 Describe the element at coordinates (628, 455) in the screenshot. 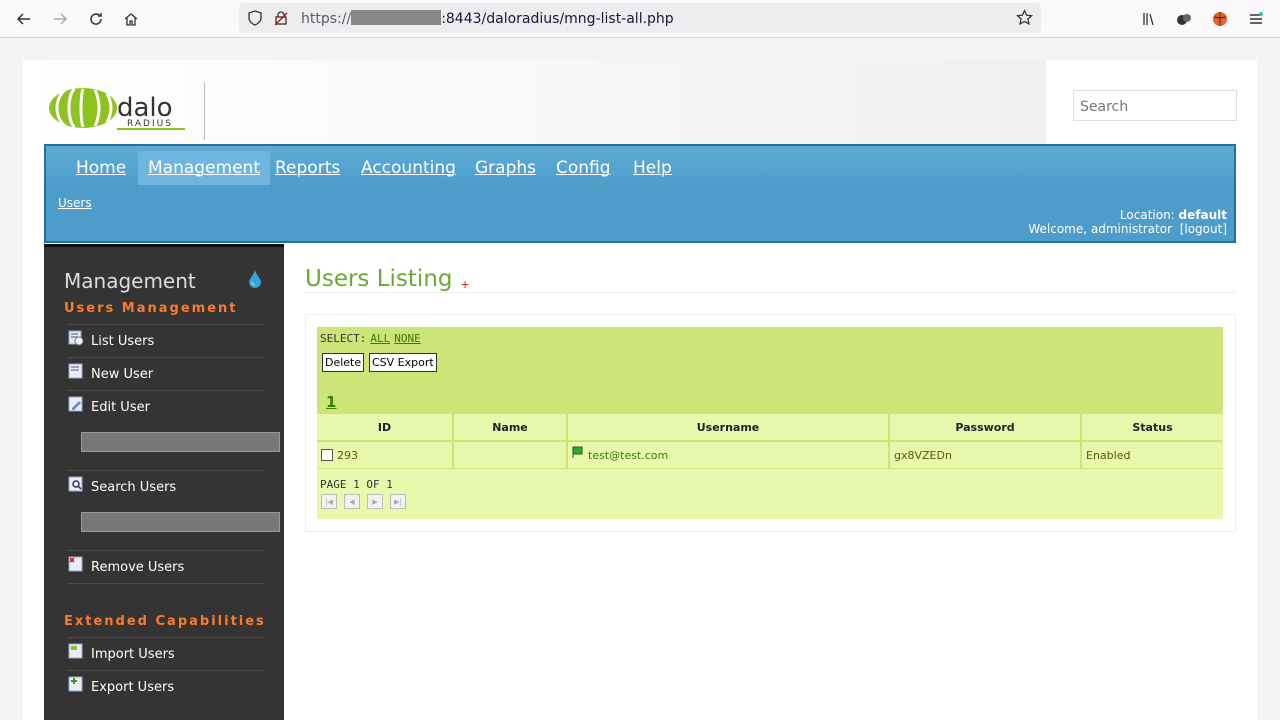

I see `username-link: test@test.com` at that location.